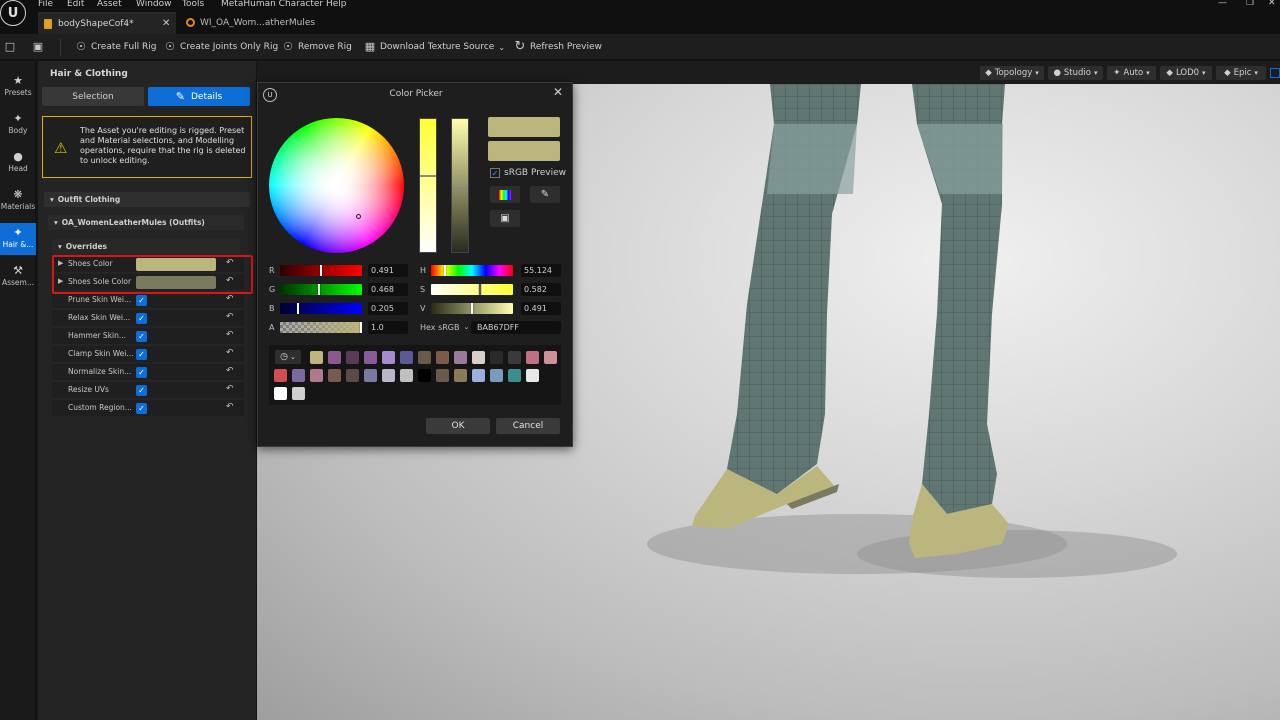 This screenshot has width=1280, height=720. What do you see at coordinates (1275, 73) in the screenshot?
I see `layout-icon` at bounding box center [1275, 73].